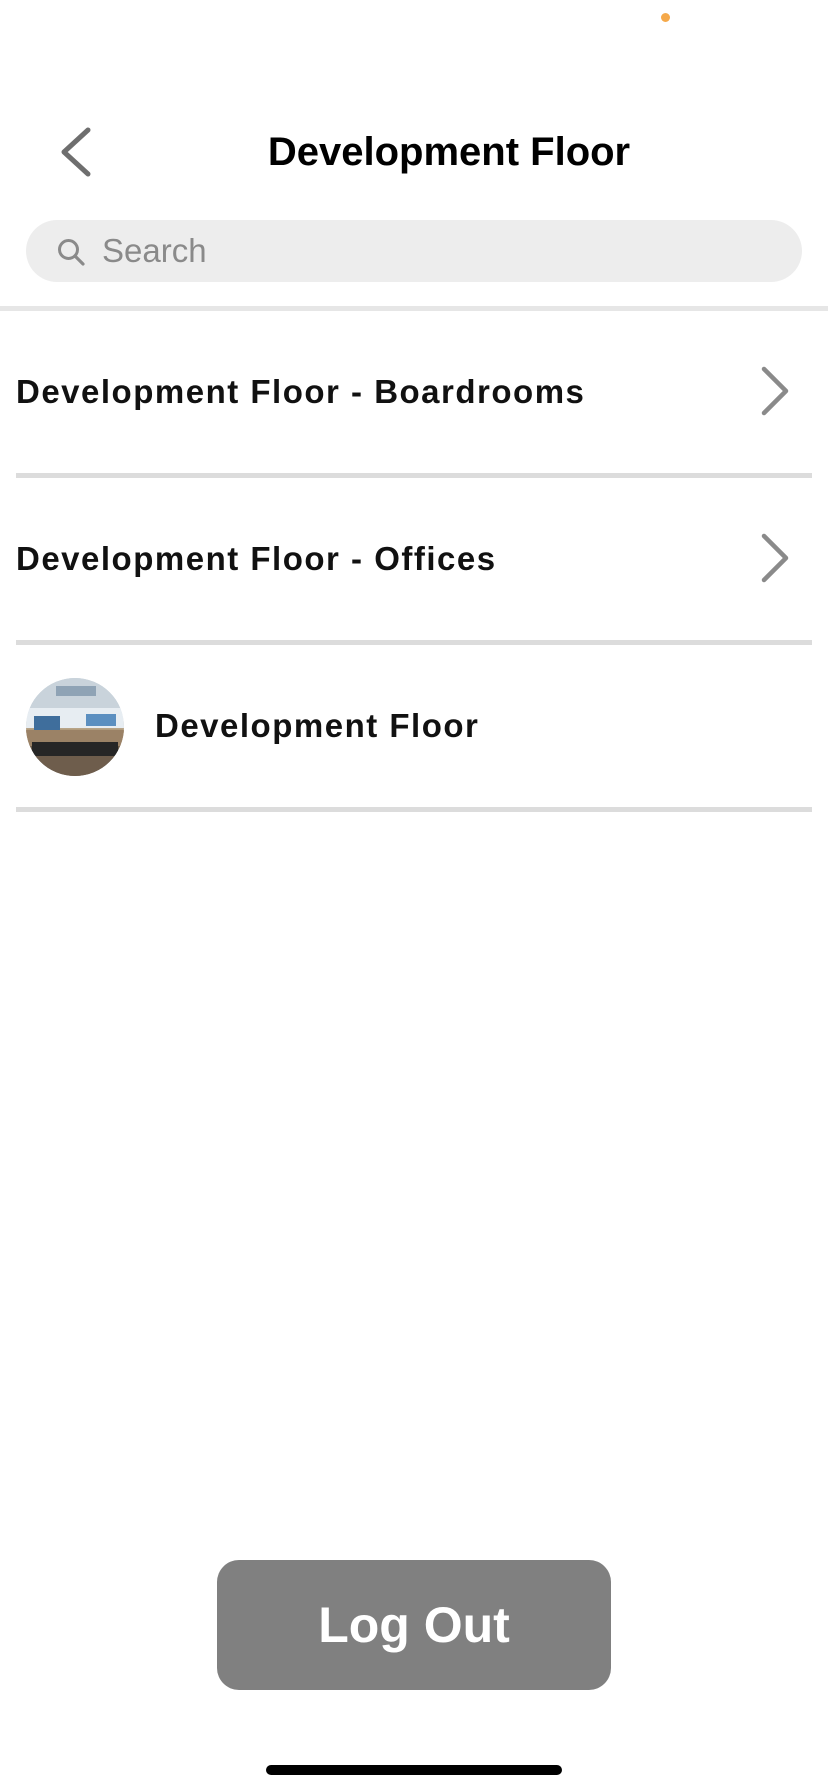 The image size is (828, 1792). I want to click on list-item-label: Development Floor, so click(317, 725).